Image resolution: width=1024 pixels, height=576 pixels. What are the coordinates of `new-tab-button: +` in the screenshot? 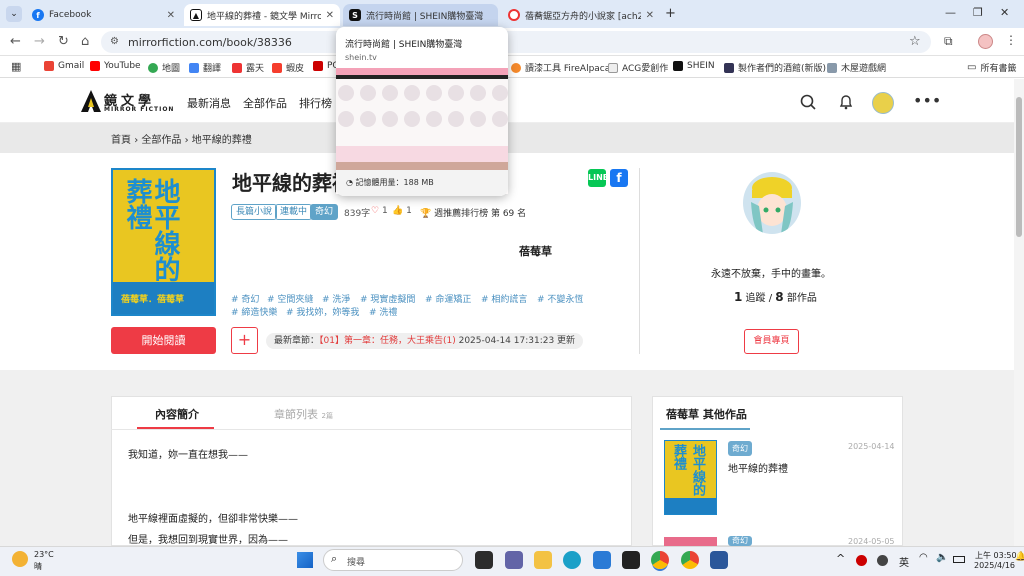 It's located at (670, 13).